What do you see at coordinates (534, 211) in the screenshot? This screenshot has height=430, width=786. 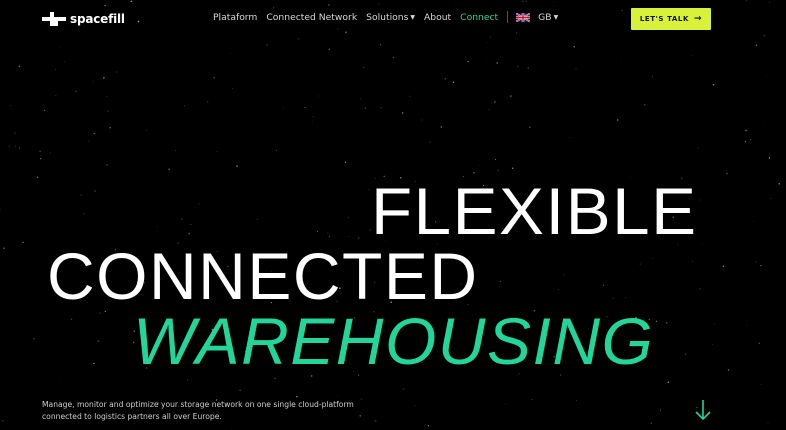 I see `hero-title-line-1: FLEXIBLE` at bounding box center [534, 211].